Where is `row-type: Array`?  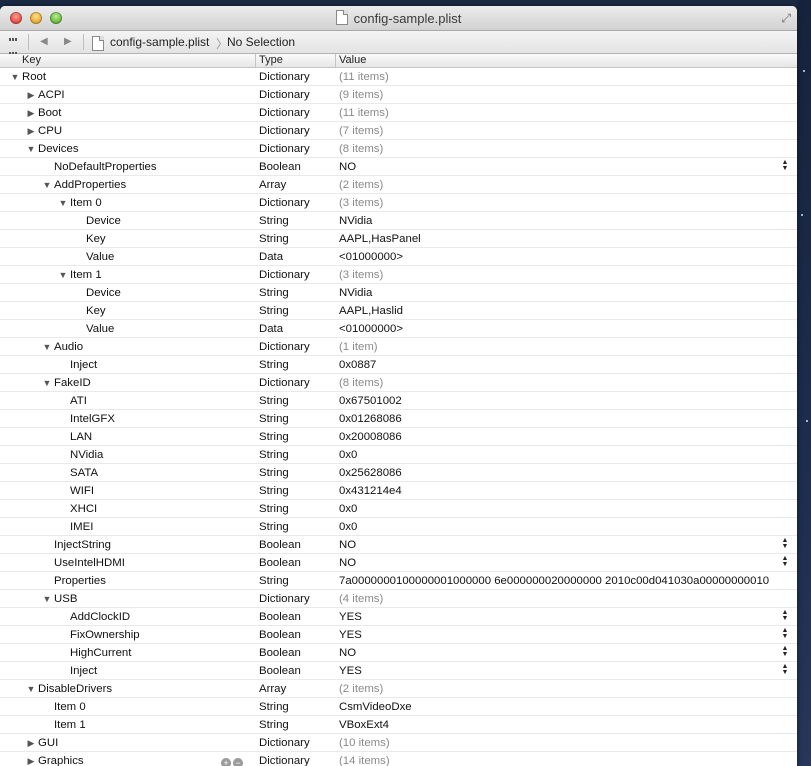 row-type: Array is located at coordinates (272, 689).